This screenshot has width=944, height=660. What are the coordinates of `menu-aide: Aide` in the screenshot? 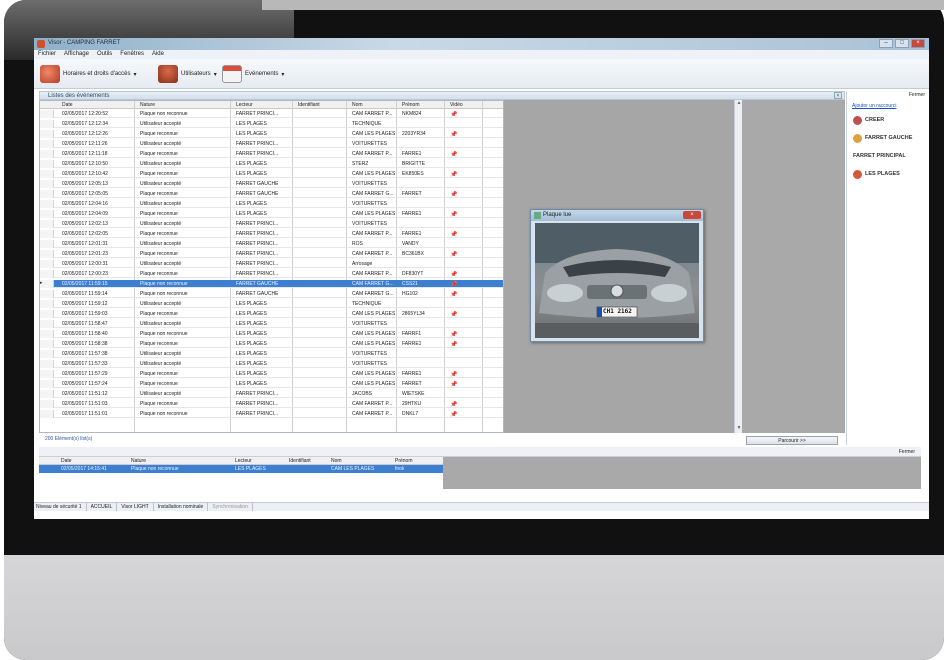 It's located at (158, 54).